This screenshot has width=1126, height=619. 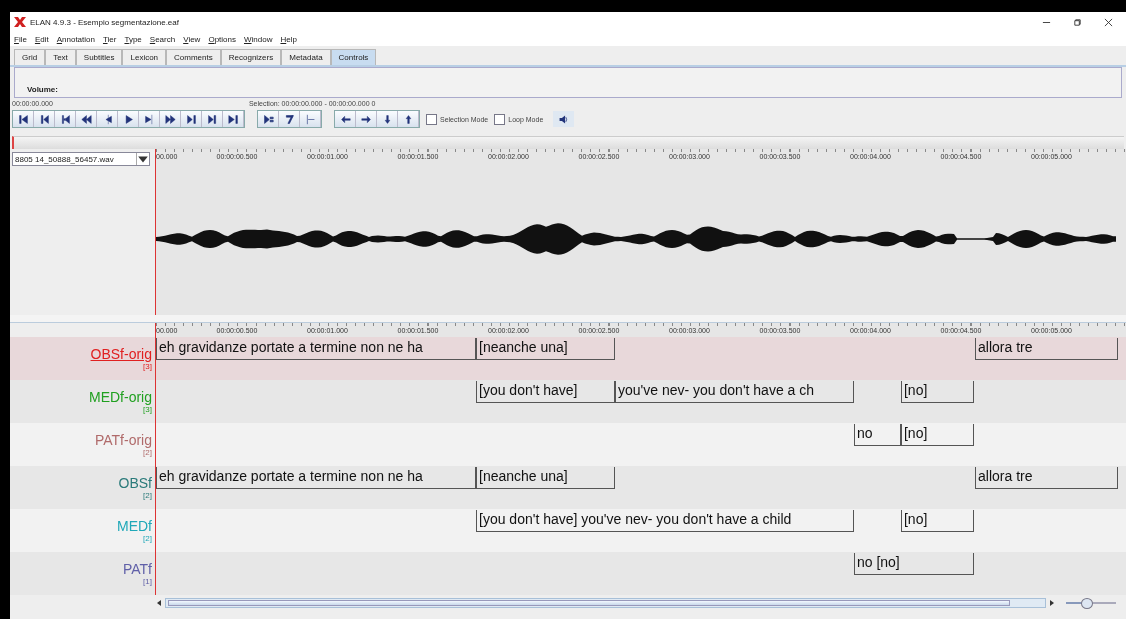 I want to click on tab: Recognizers, so click(x=251, y=57).